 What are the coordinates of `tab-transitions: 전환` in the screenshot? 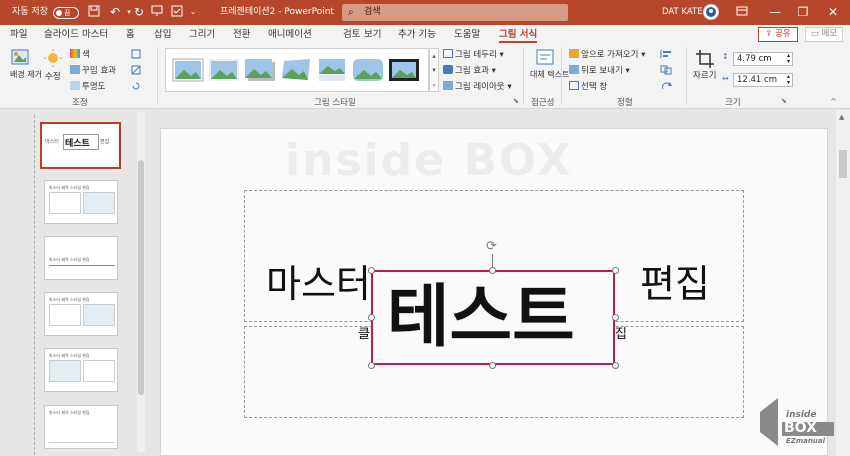 It's located at (241, 34).